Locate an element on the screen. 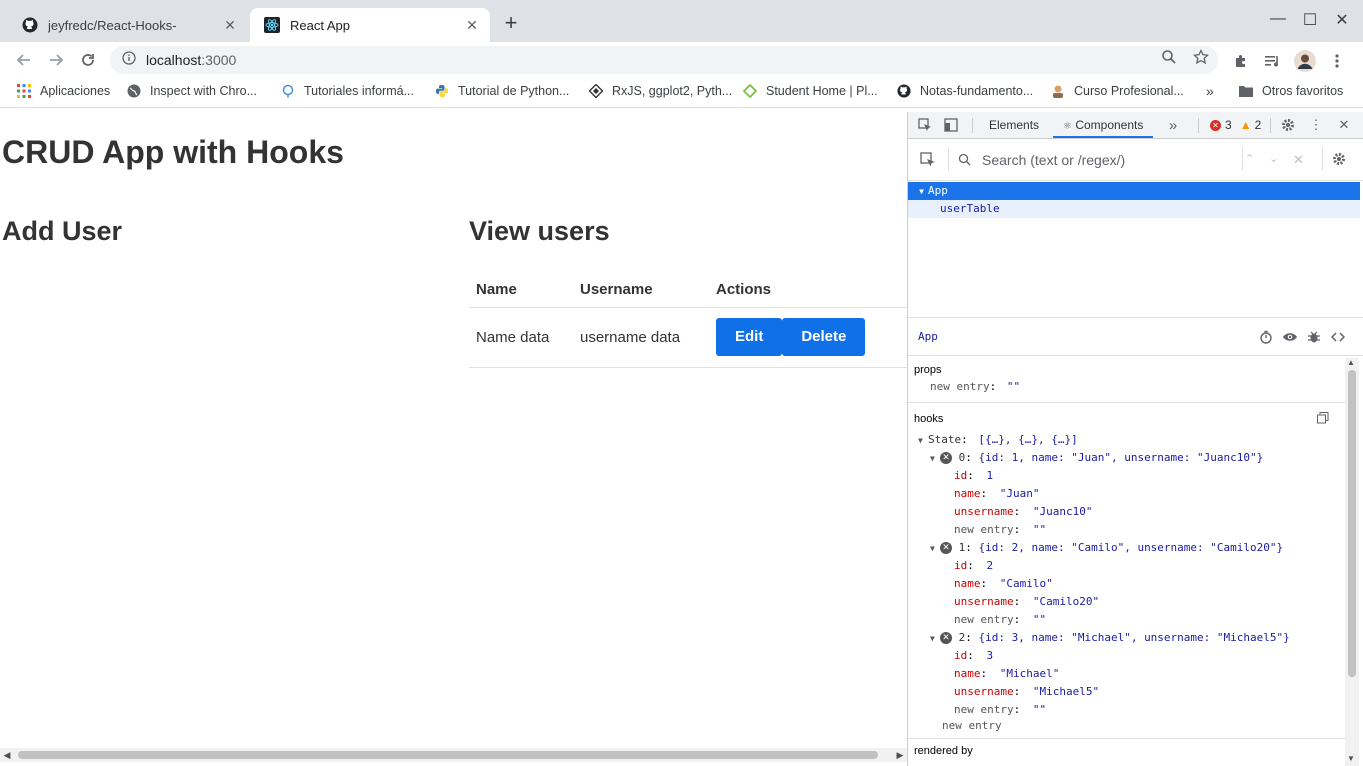  device-toolbar-icon is located at coordinates (951, 125).